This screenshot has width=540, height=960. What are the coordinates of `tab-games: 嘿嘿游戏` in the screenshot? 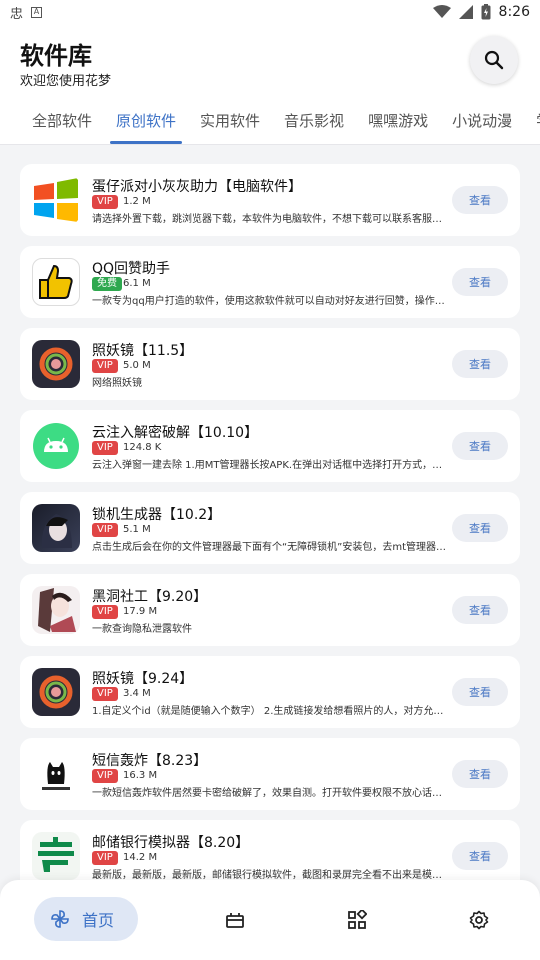 It's located at (398, 124).